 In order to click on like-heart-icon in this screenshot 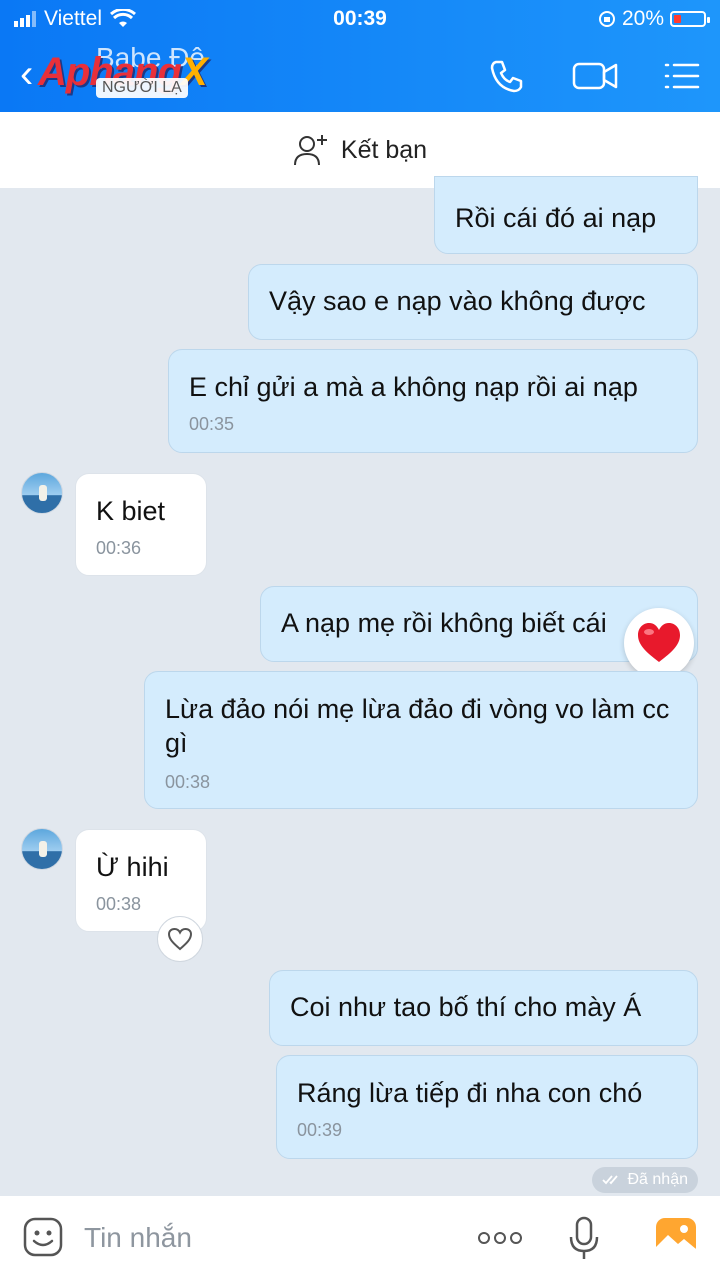, I will do `click(180, 939)`.